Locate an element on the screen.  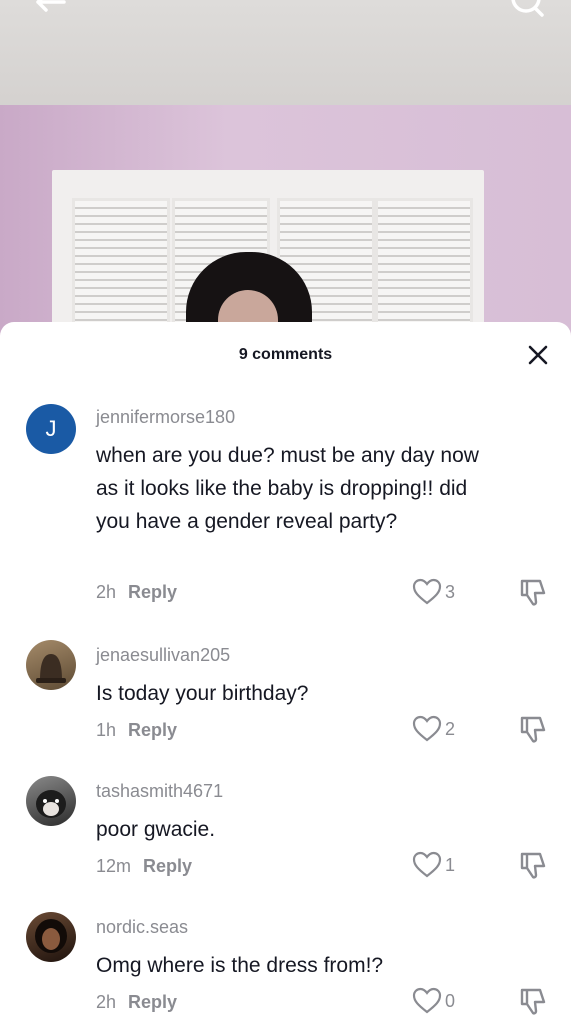
comment-text: Omg where is the dress from!? is located at coordinates (240, 965).